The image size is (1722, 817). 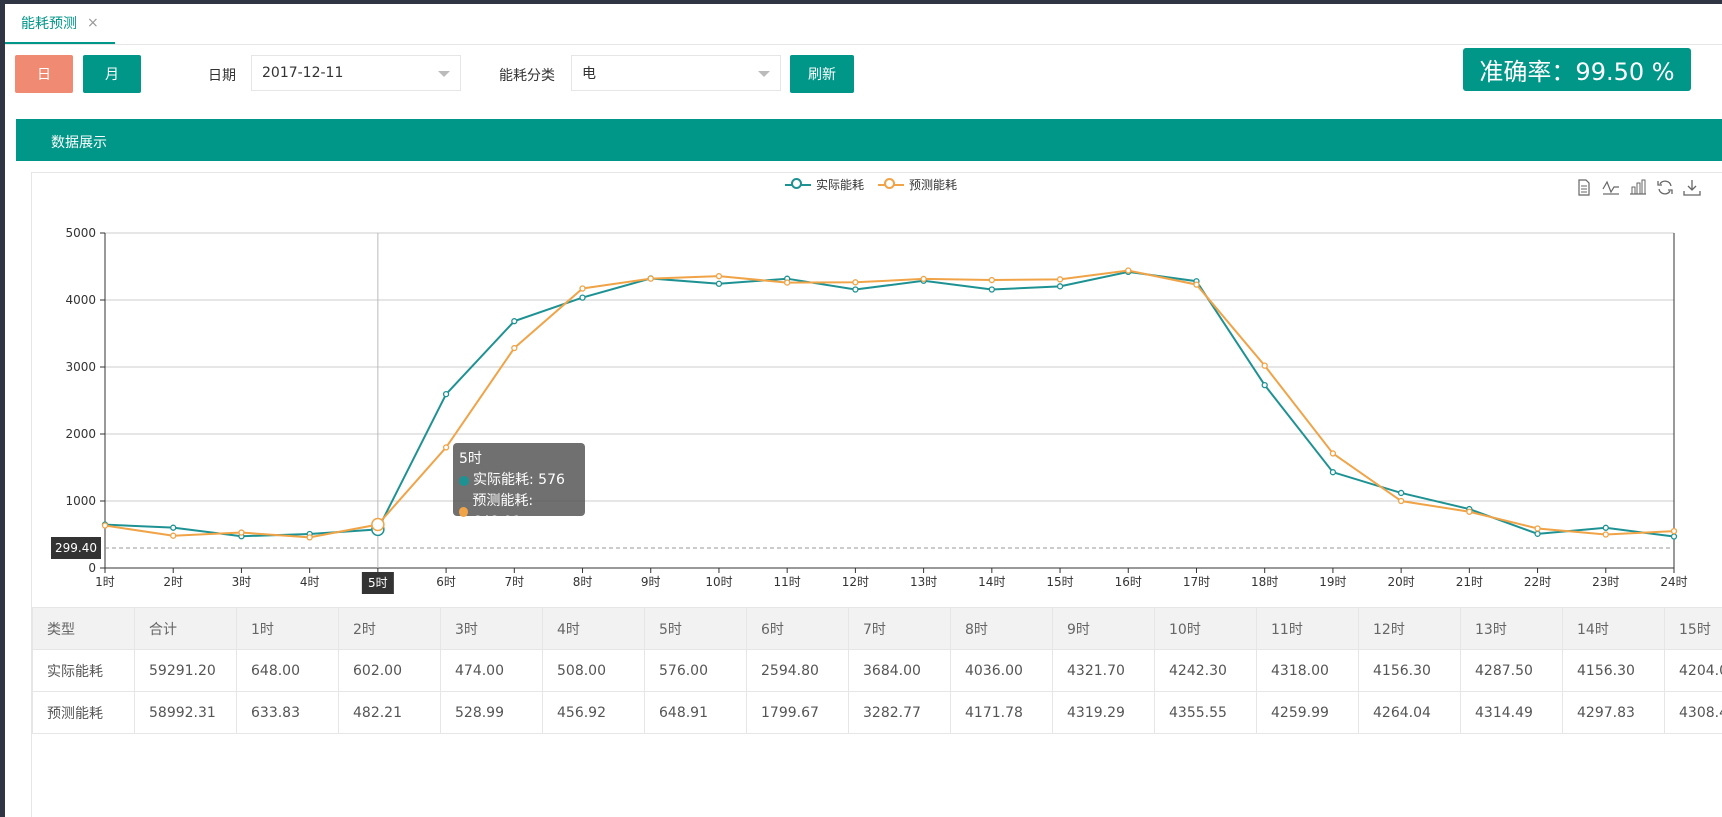 What do you see at coordinates (464, 480) in the screenshot?
I see `tooltip-actual-dot` at bounding box center [464, 480].